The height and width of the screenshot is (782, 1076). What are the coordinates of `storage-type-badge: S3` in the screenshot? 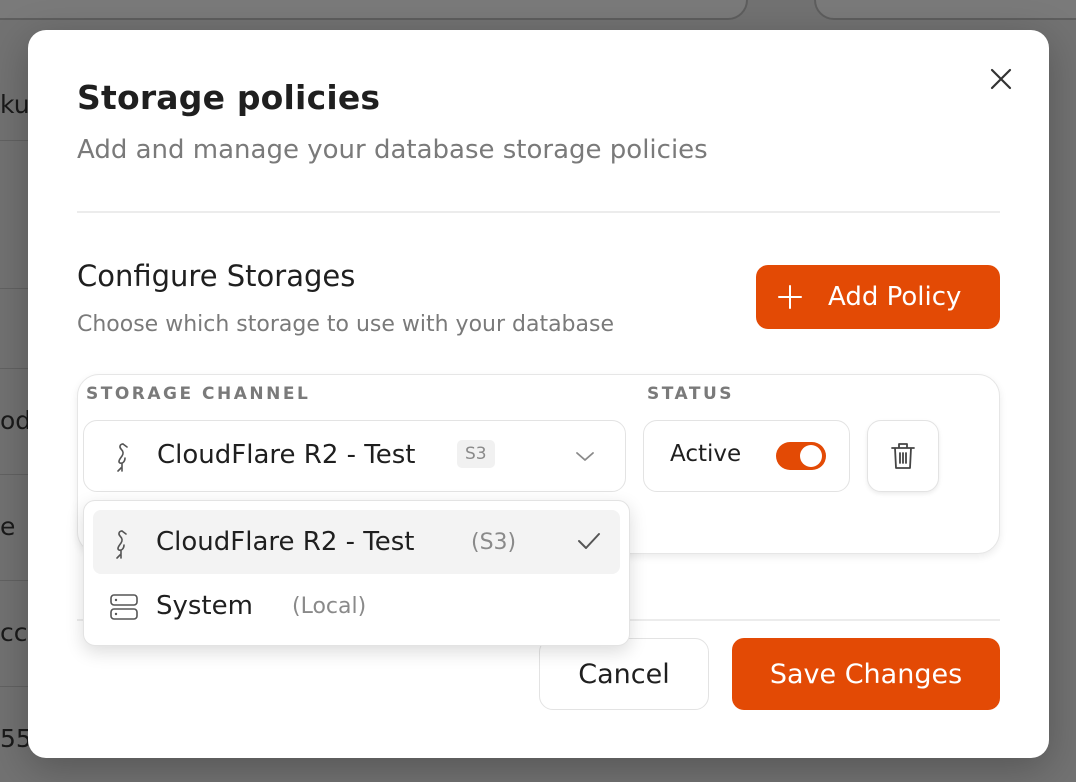 It's located at (476, 454).